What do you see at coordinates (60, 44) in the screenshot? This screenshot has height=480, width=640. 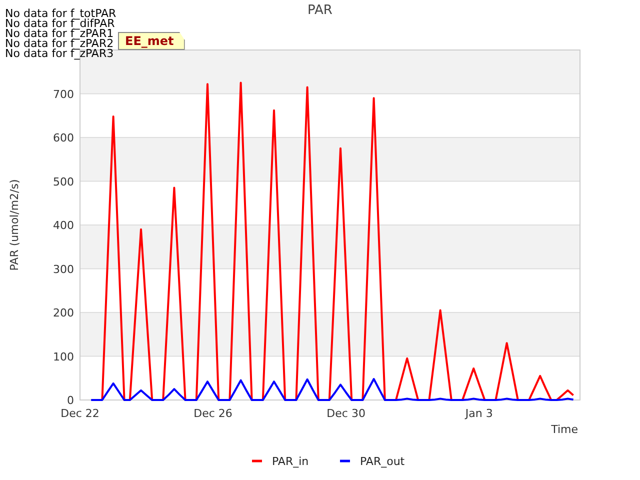 I see `no-data-note: No data for f_zPAR2` at bounding box center [60, 44].